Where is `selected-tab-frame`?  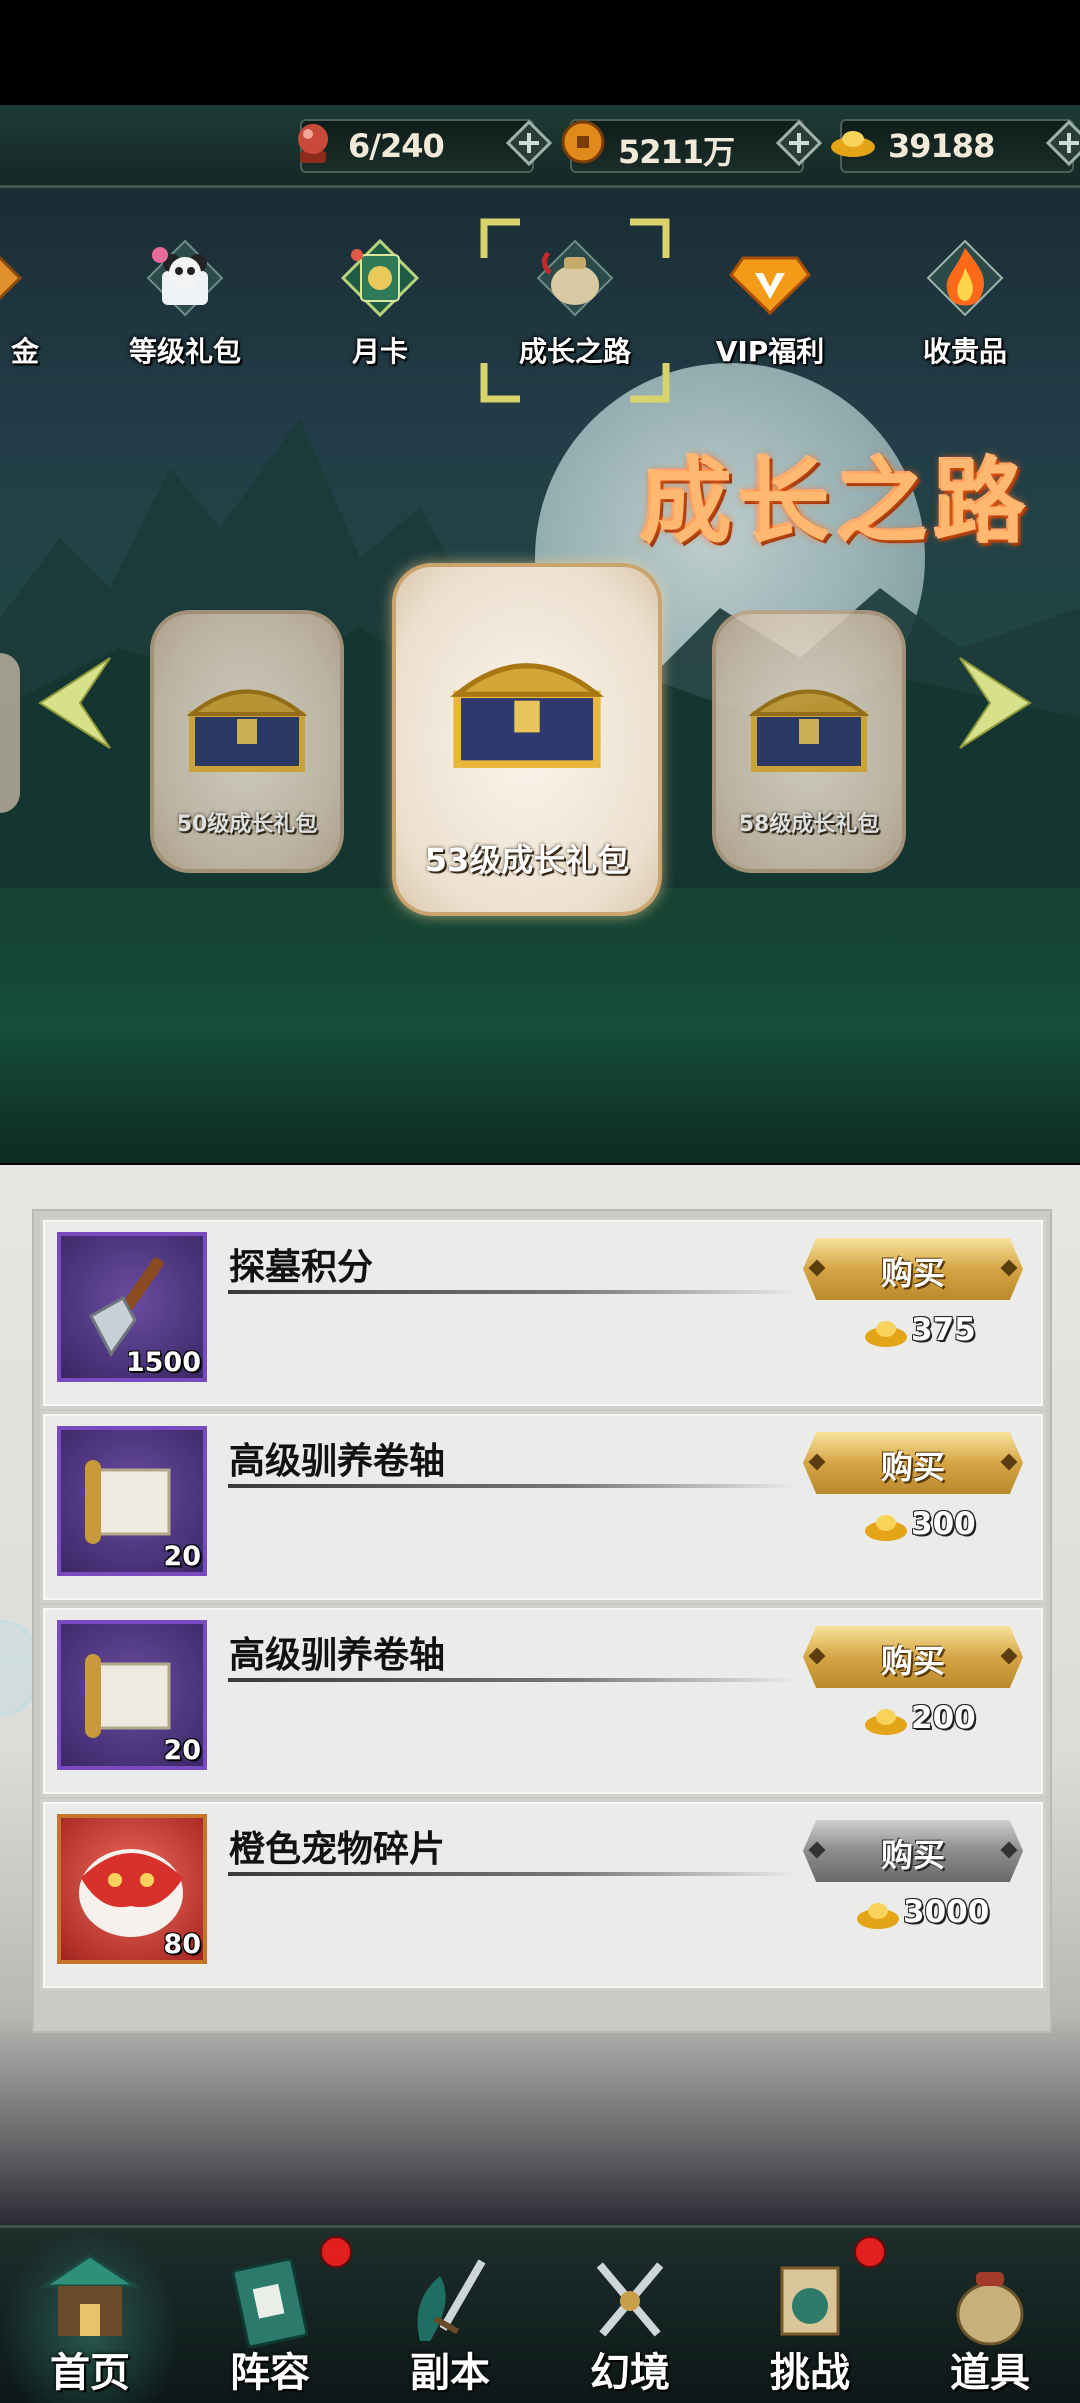 selected-tab-frame is located at coordinates (575, 310).